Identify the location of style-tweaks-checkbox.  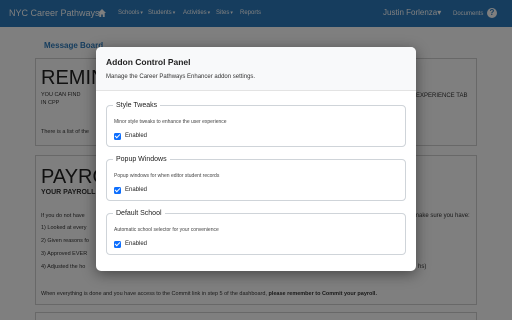
(117, 136).